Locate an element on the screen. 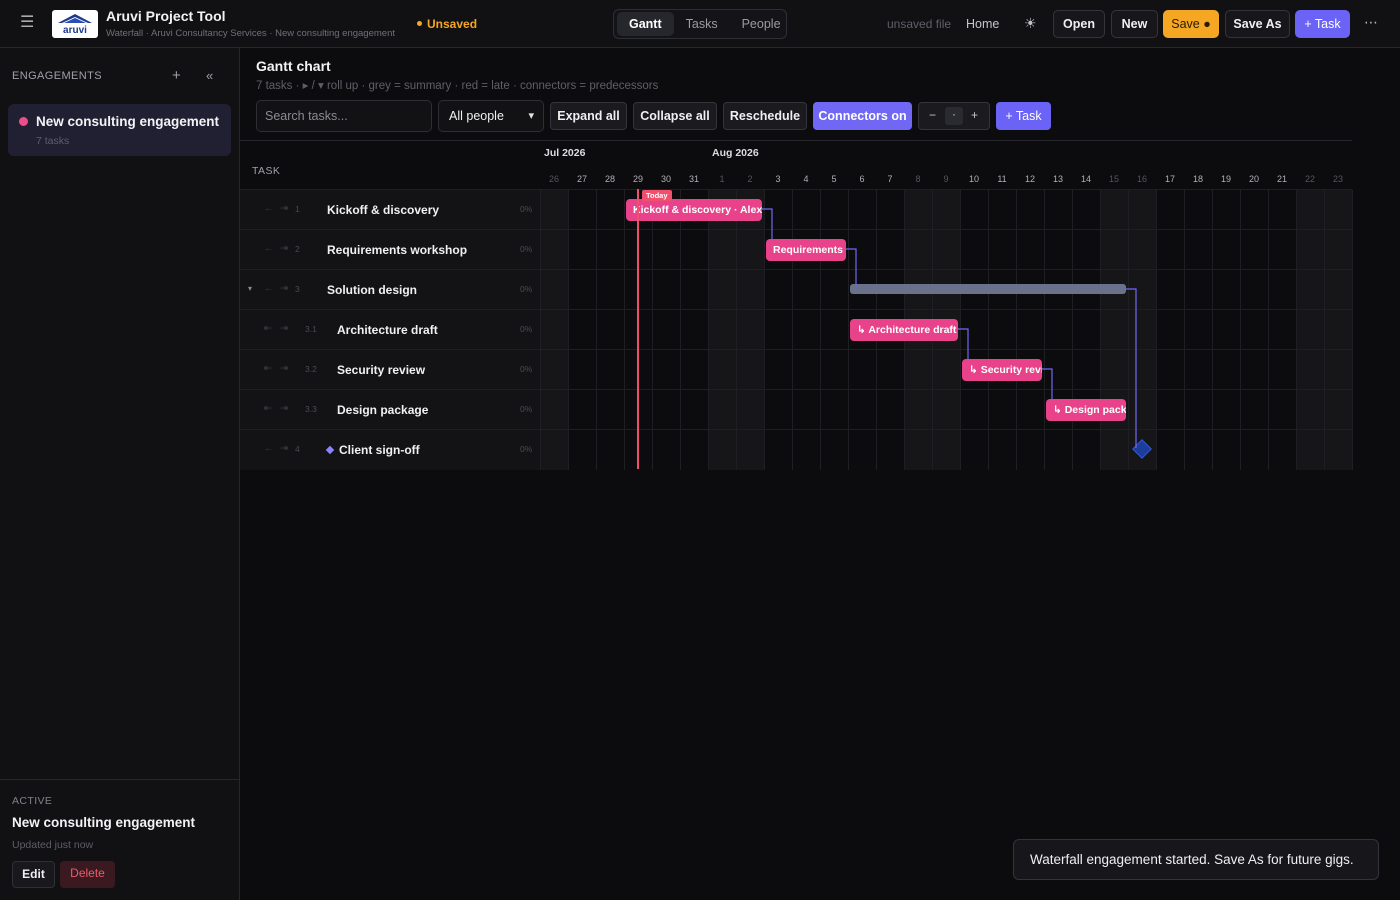  engagement-item: New consulting engagement 7 tasks is located at coordinates (119, 130).